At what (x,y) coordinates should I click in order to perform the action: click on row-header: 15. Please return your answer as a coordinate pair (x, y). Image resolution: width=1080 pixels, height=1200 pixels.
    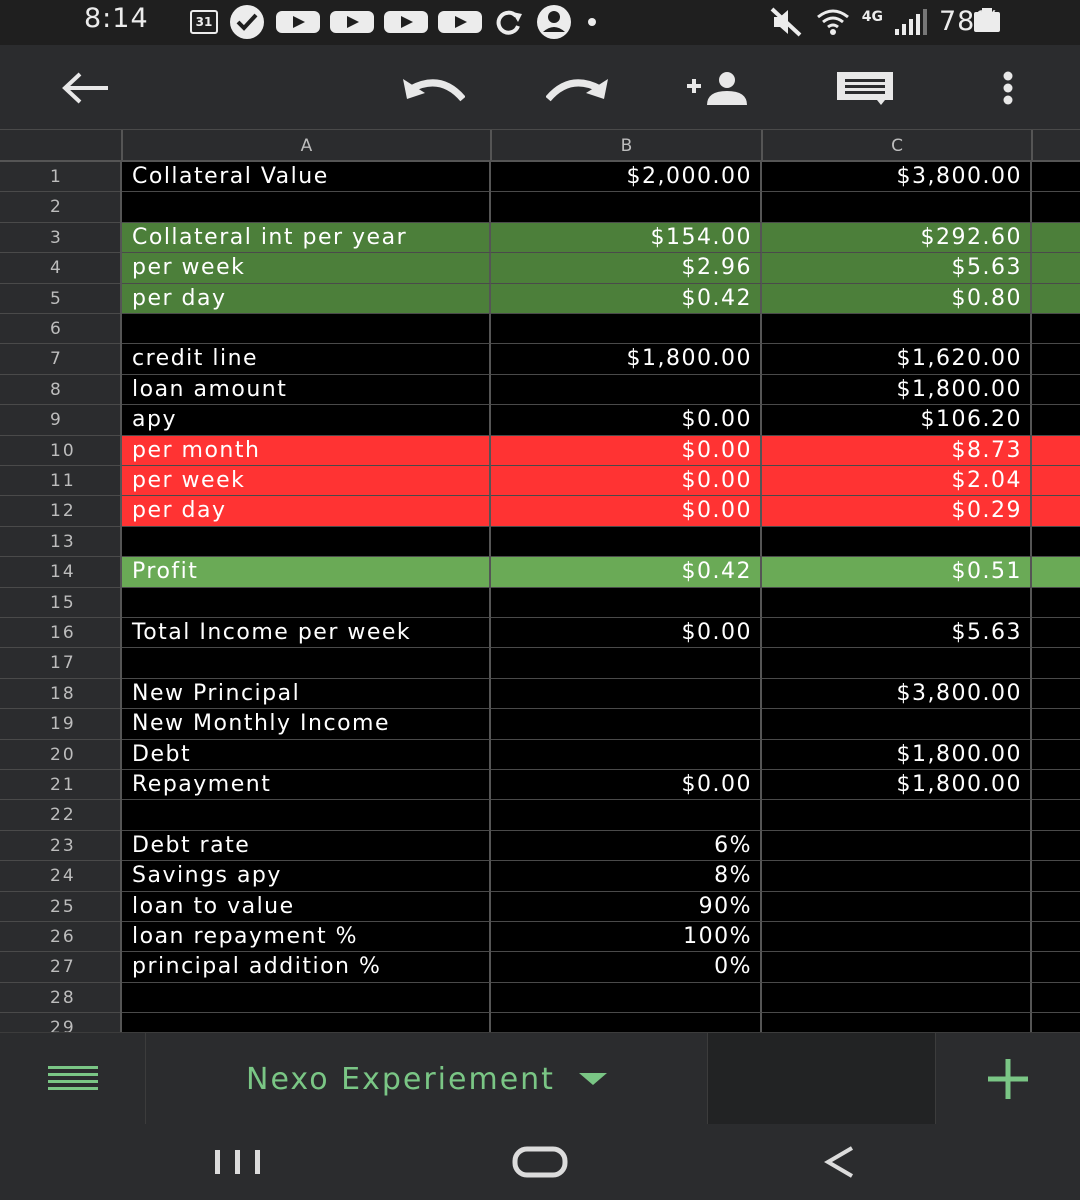
    Looking at the image, I should click on (60, 603).